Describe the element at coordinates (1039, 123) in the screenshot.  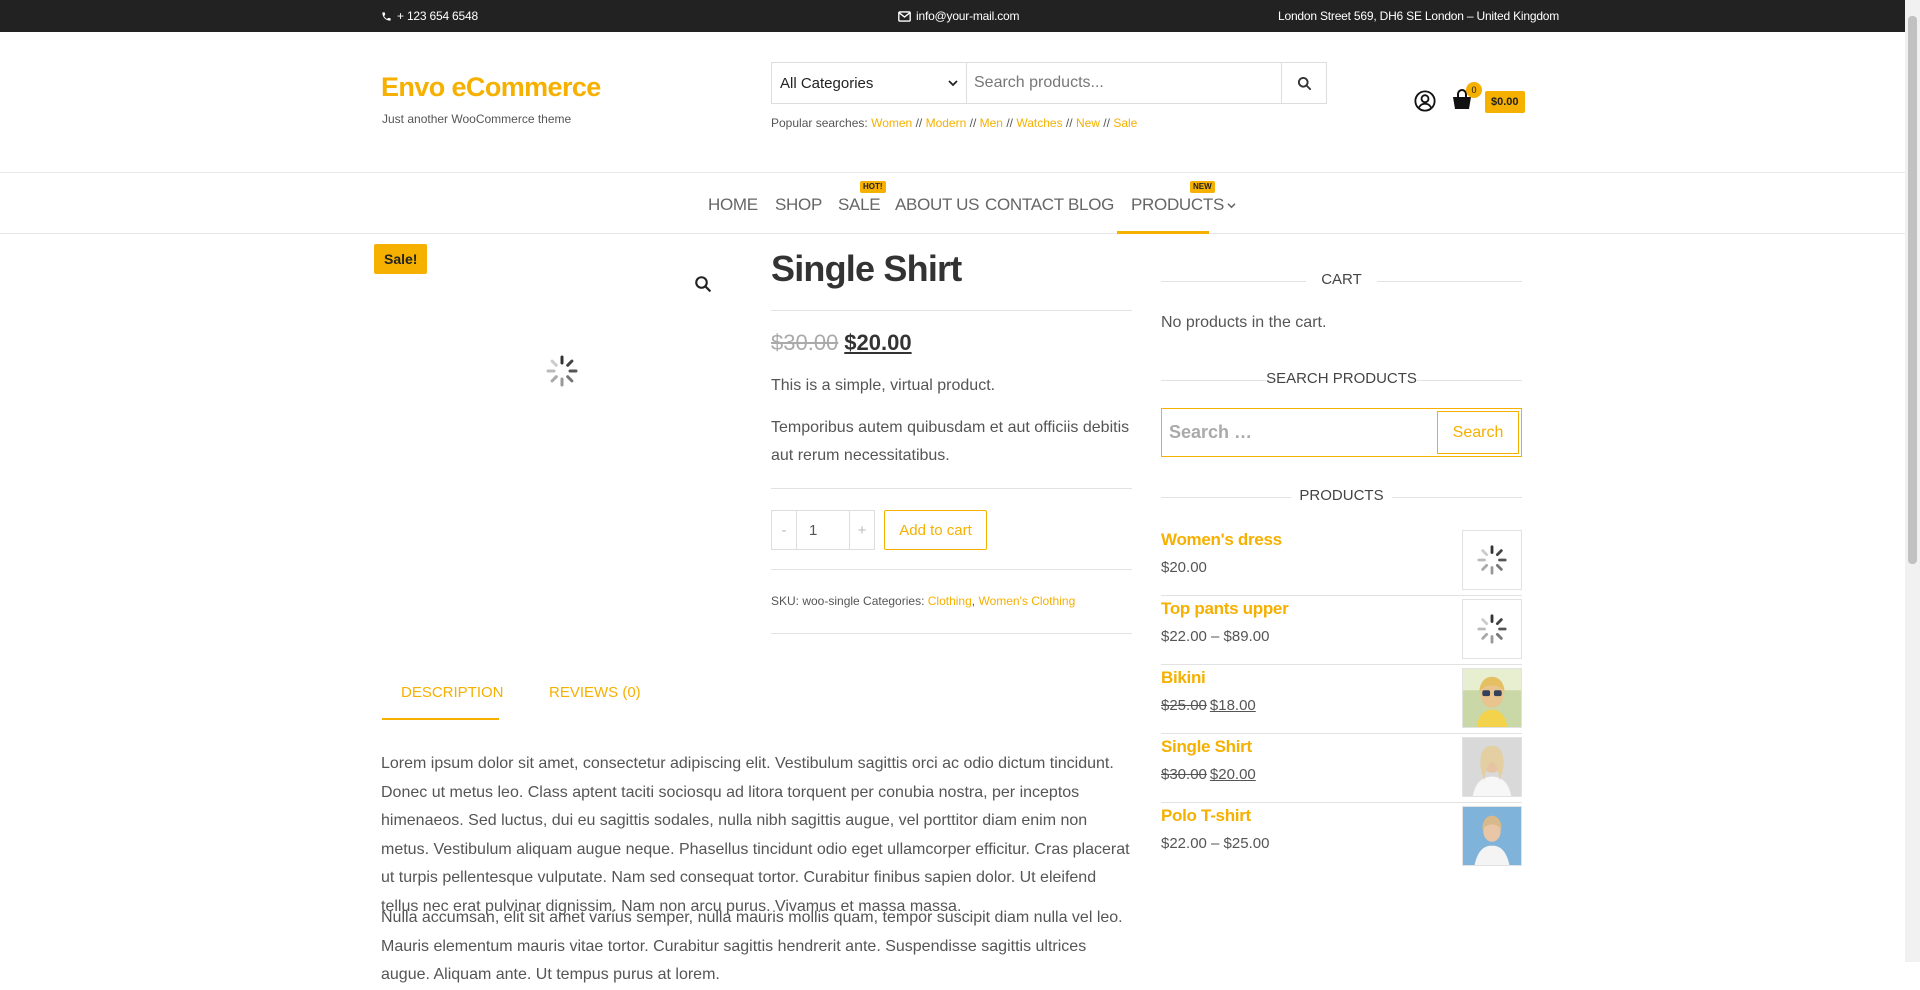
I see `popular-link-watches: Watches` at that location.